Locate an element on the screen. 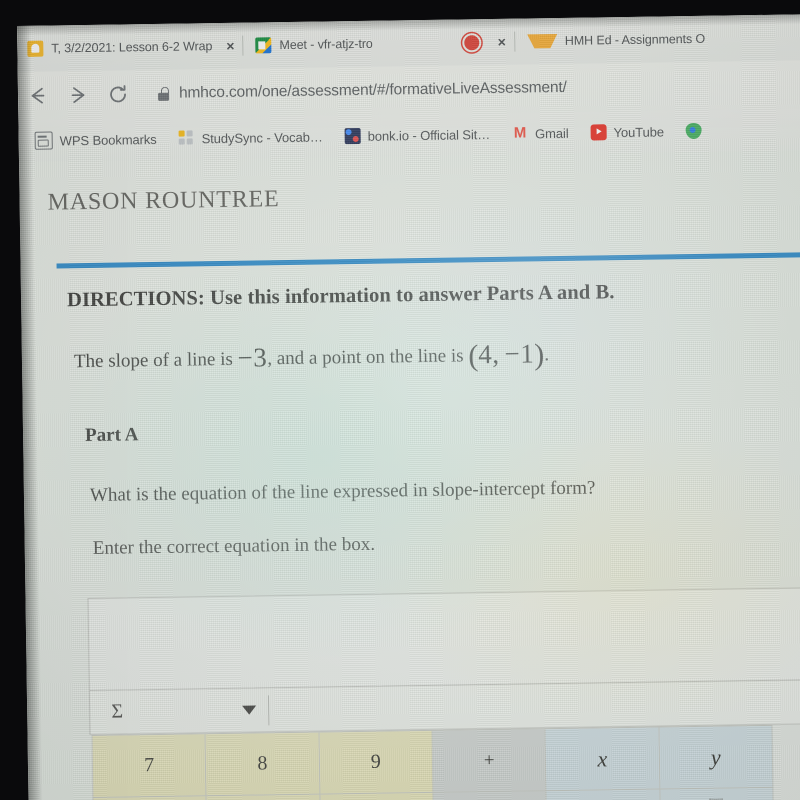  sigma-icon: Σ is located at coordinates (117, 712).